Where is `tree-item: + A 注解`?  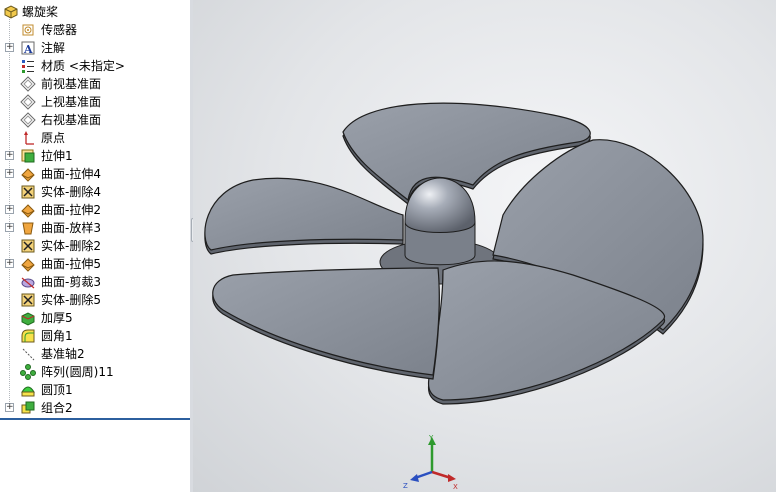
tree-item: + A 注解 is located at coordinates (95, 48).